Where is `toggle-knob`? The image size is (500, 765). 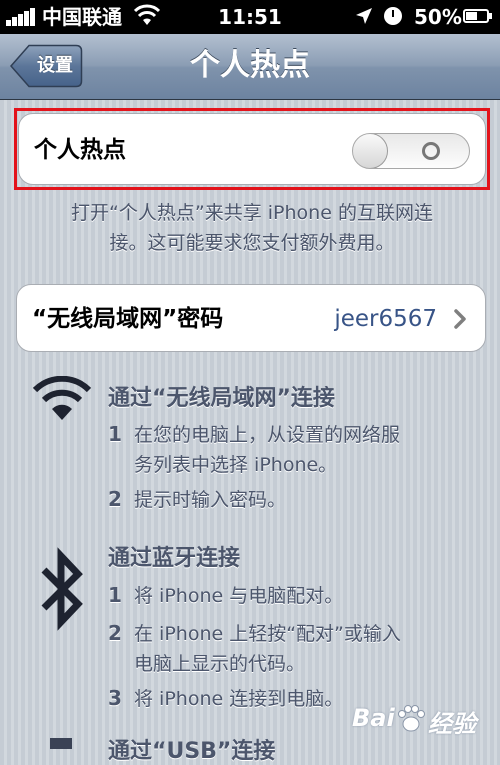 toggle-knob is located at coordinates (370, 151).